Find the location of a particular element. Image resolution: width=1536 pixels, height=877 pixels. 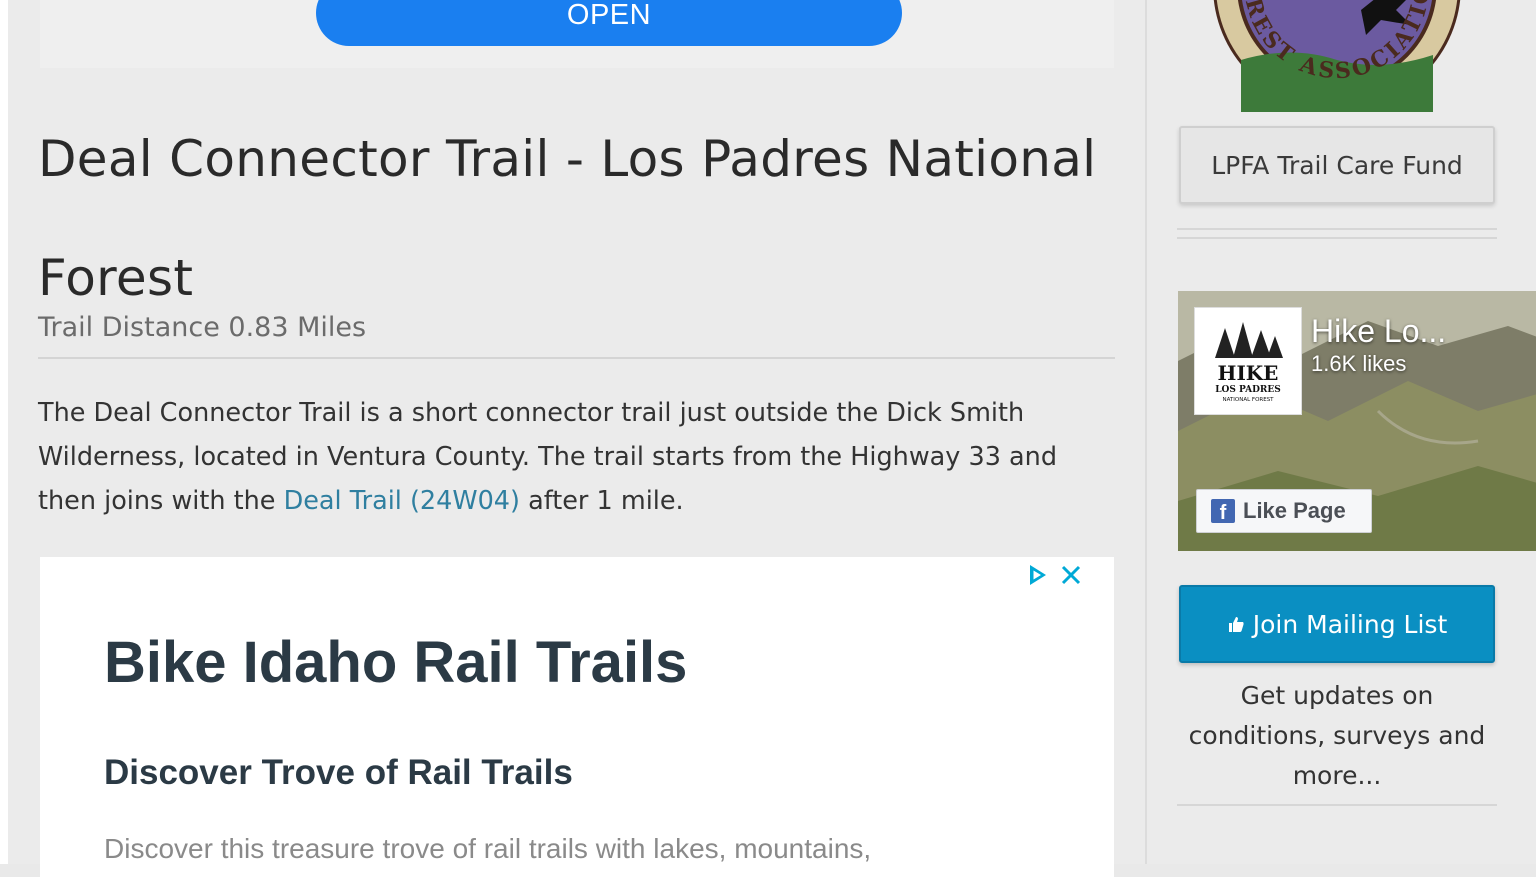

top-banner-ad: OPEN is located at coordinates (577, 34).